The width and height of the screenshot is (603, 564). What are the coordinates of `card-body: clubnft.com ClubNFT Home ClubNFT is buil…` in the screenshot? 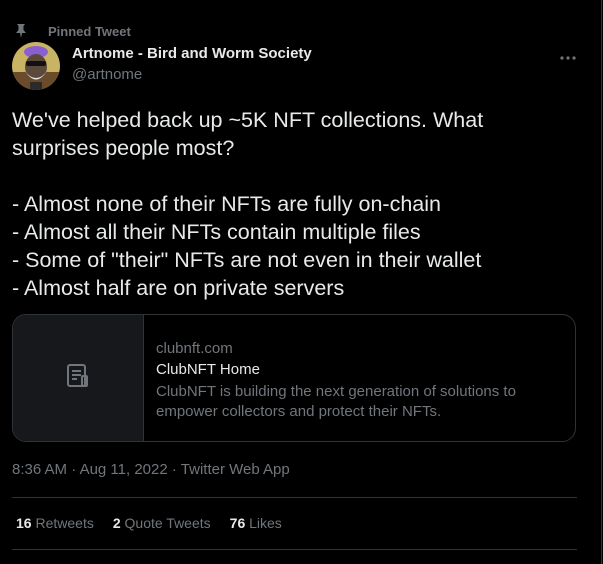 It's located at (361, 380).